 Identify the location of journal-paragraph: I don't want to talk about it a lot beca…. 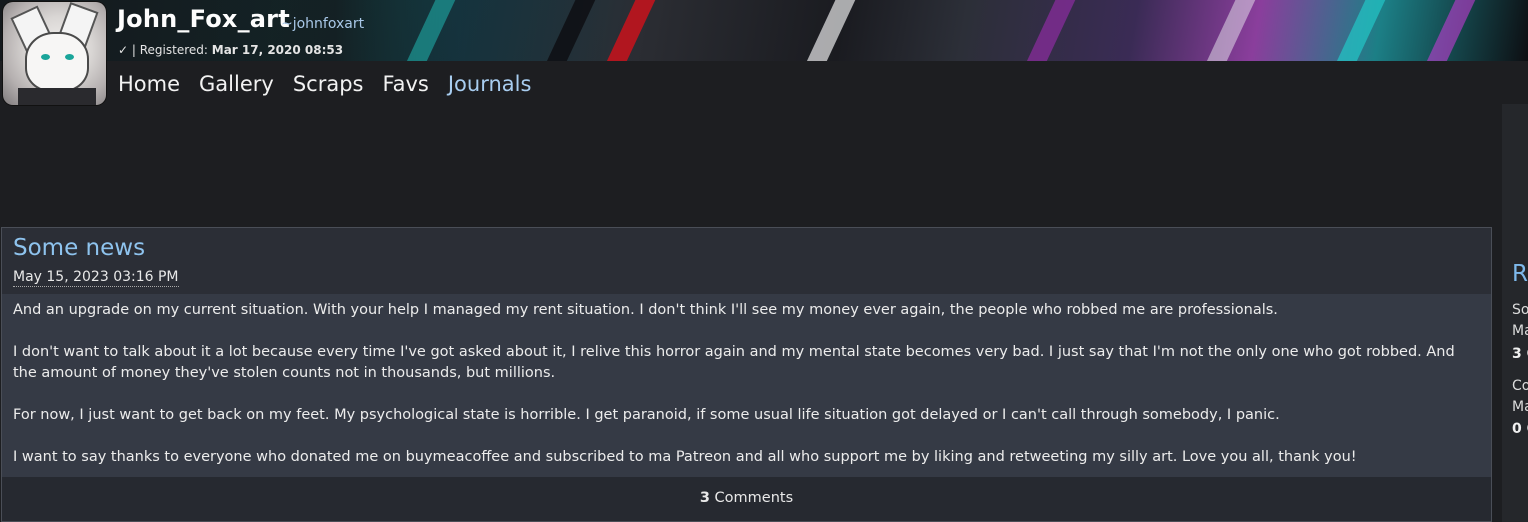
(734, 362).